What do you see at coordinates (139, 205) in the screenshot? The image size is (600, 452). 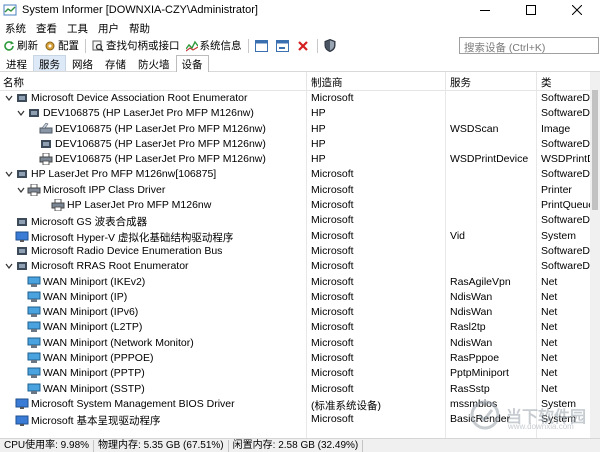 I see `device-name: HP LaserJet Pro MFP M126nw` at bounding box center [139, 205].